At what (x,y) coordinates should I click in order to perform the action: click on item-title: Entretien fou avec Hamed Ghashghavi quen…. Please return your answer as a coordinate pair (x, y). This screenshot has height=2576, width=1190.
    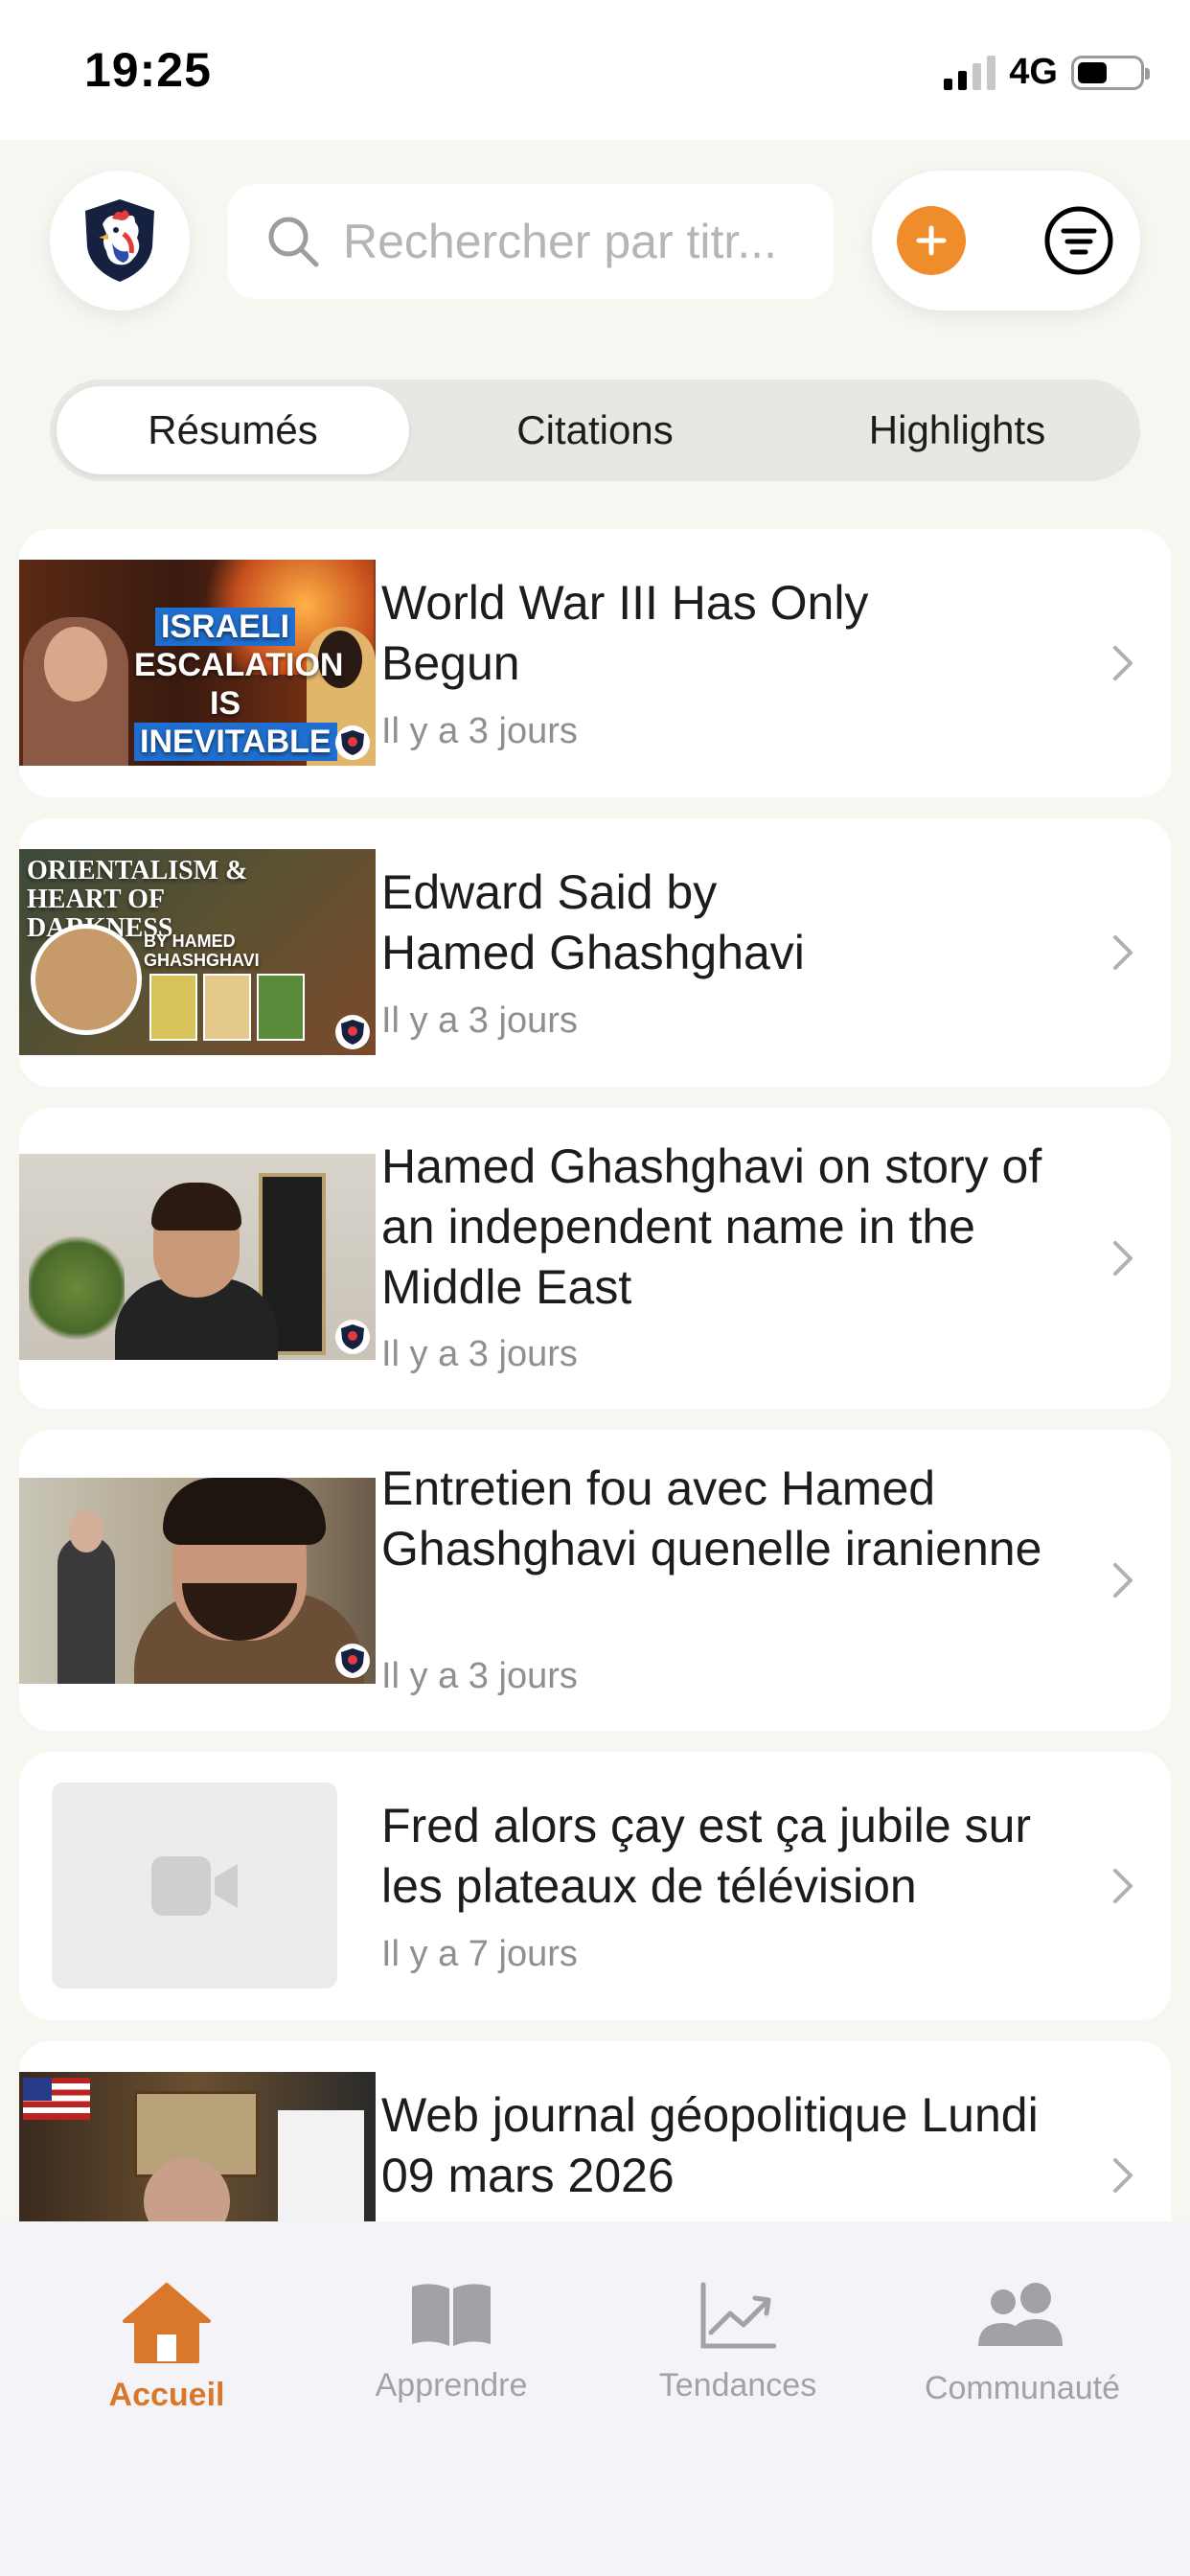
    Looking at the image, I should click on (712, 1518).